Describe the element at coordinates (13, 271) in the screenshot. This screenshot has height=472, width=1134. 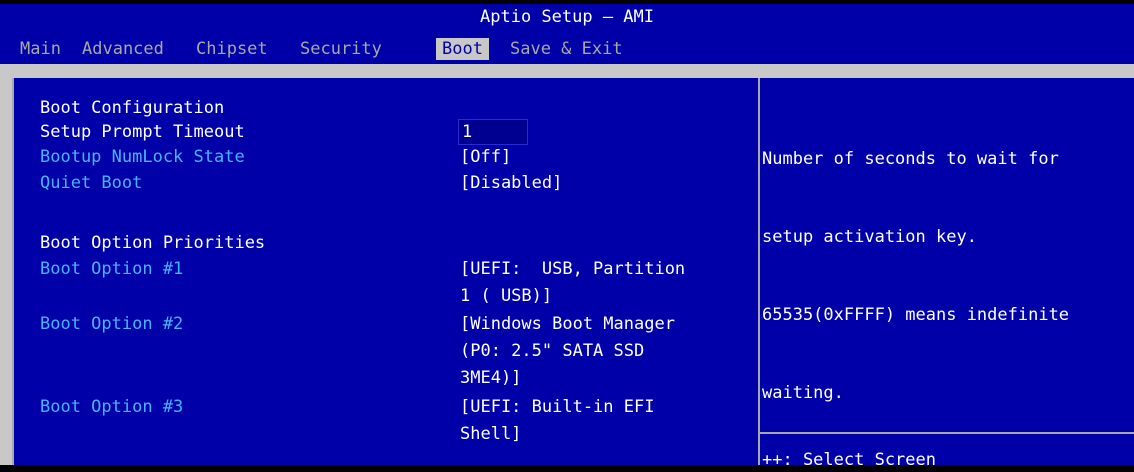
I see `left-border` at that location.